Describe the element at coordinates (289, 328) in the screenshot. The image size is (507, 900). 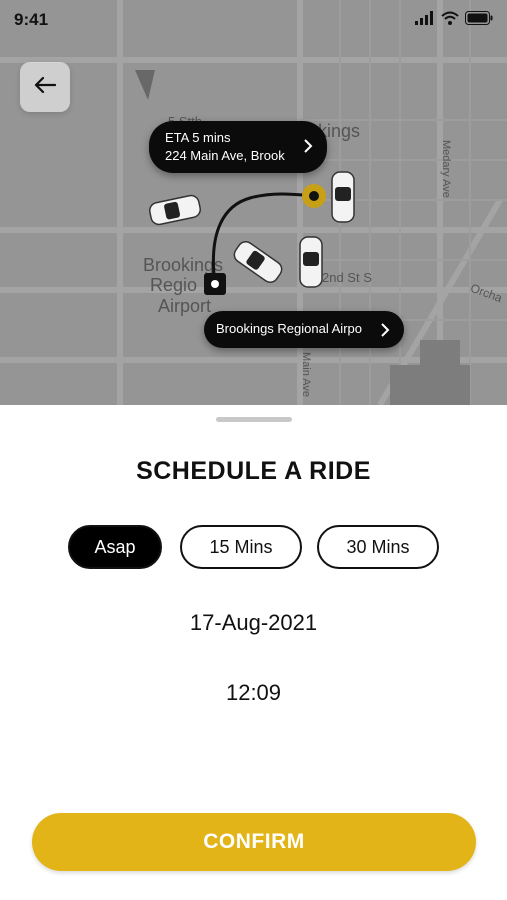
I see `destination-text: Brookings Regional Airpo` at that location.